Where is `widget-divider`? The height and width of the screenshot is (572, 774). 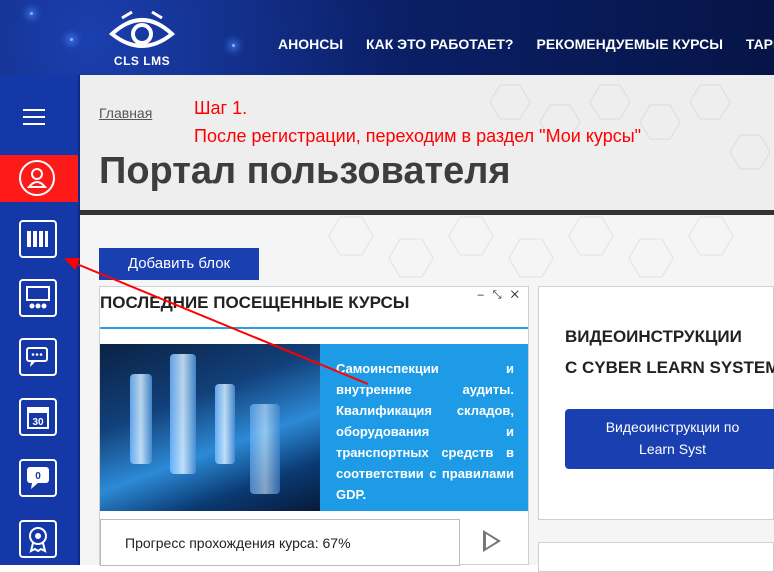
widget-divider is located at coordinates (314, 328).